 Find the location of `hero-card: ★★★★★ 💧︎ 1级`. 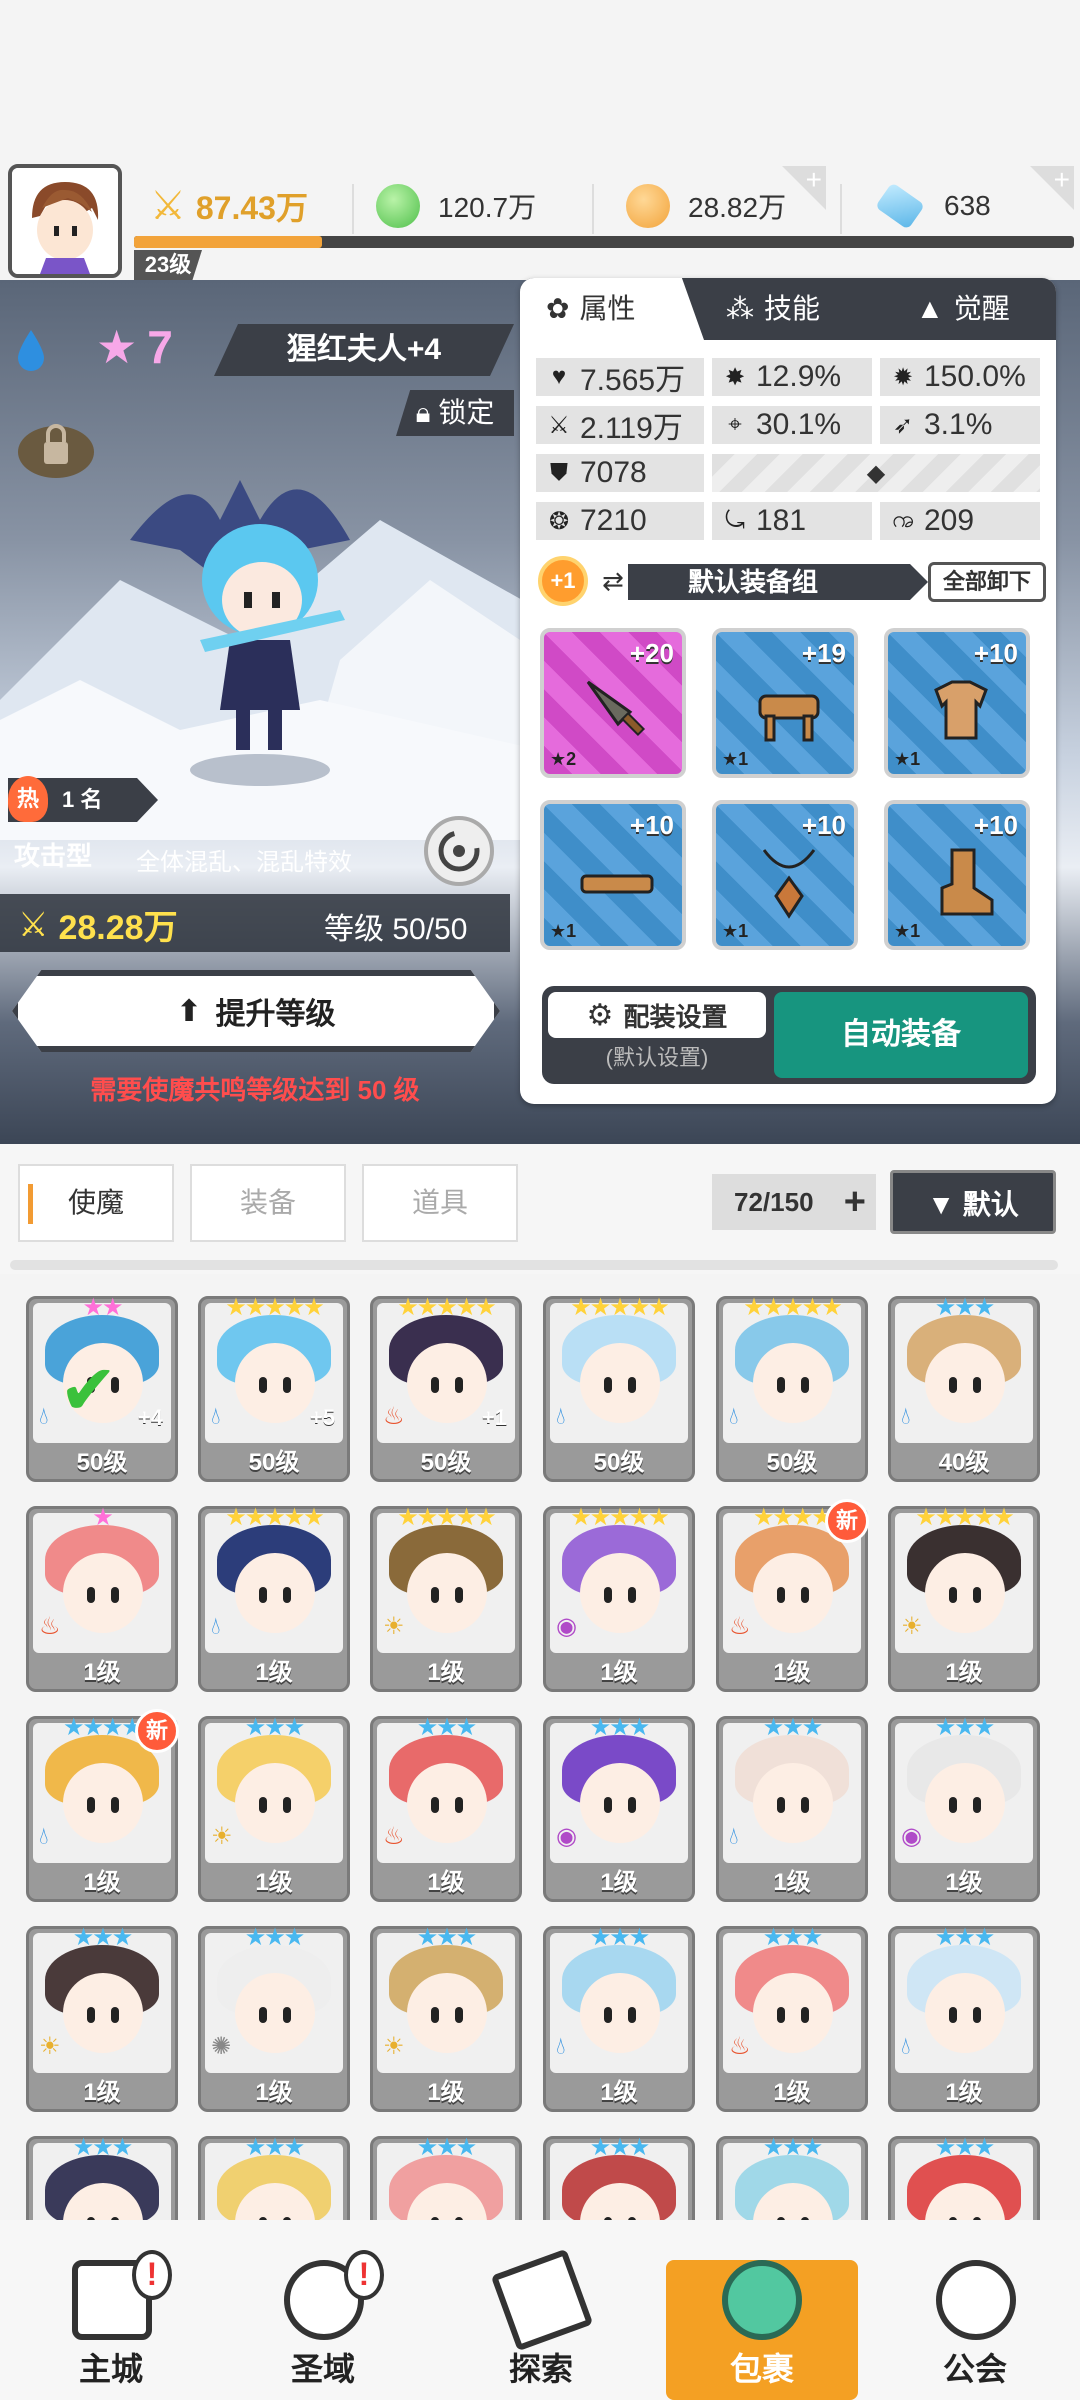

hero-card: ★★★★★ 💧︎ 1级 is located at coordinates (274, 1598).